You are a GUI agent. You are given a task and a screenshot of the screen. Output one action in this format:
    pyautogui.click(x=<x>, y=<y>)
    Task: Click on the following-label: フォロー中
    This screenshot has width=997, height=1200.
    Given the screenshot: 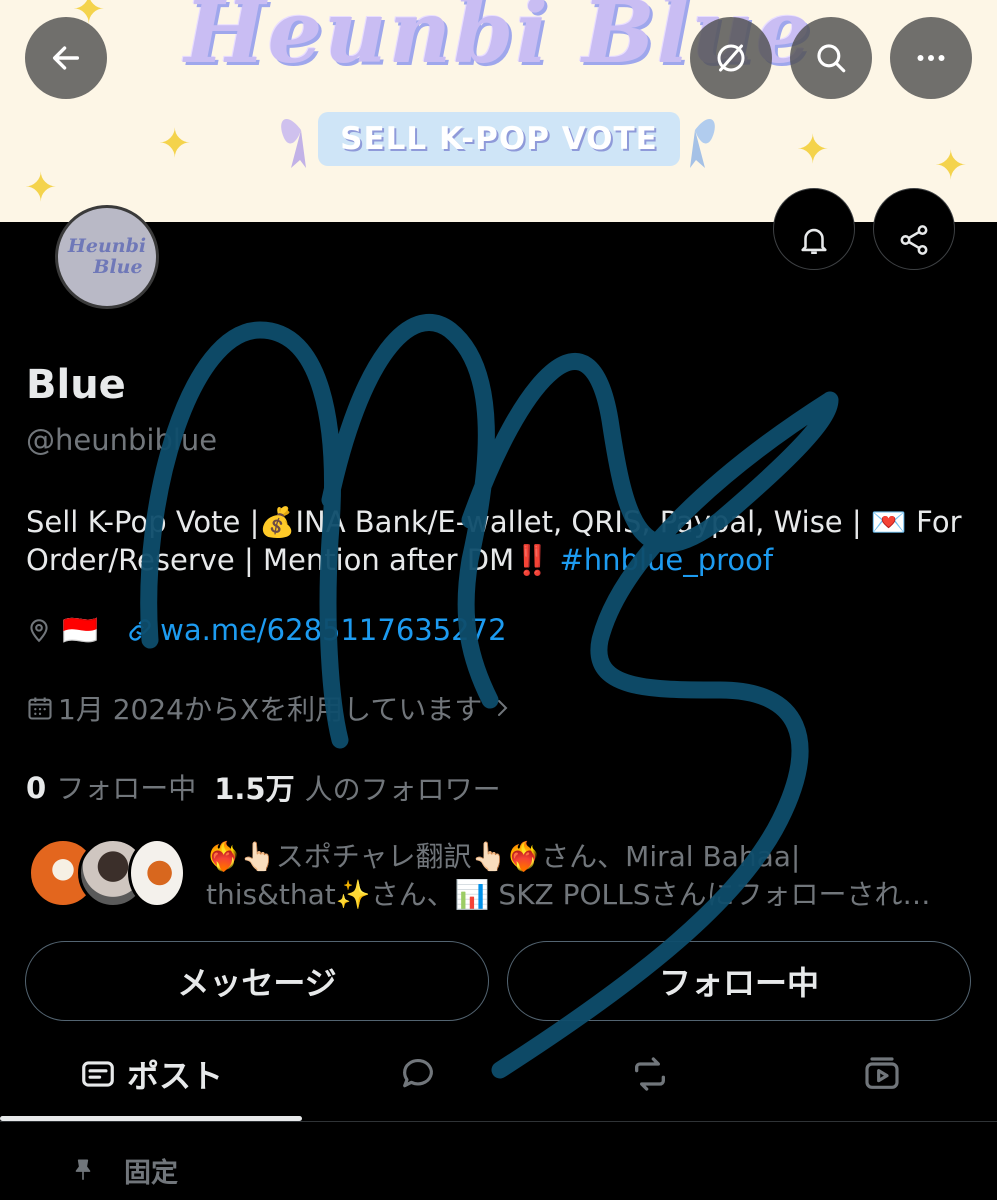 What is the action you would take?
    pyautogui.click(x=126, y=788)
    